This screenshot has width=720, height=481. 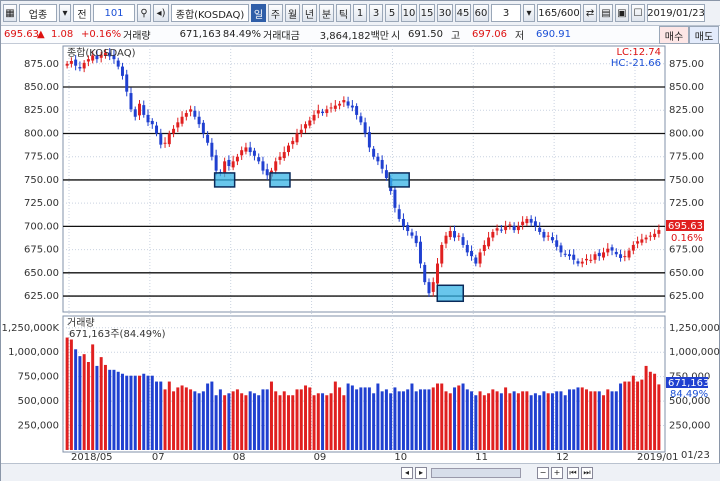 I want to click on minute-45-button: 45, so click(x=463, y=13).